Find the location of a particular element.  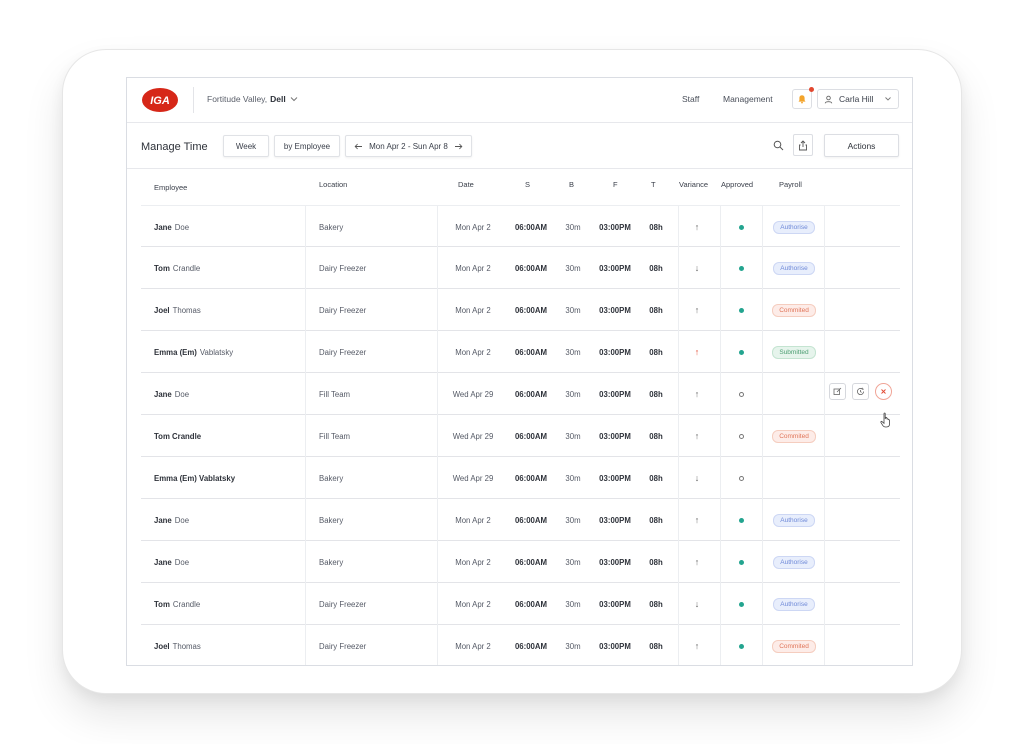

col-date: Date is located at coordinates (466, 184).